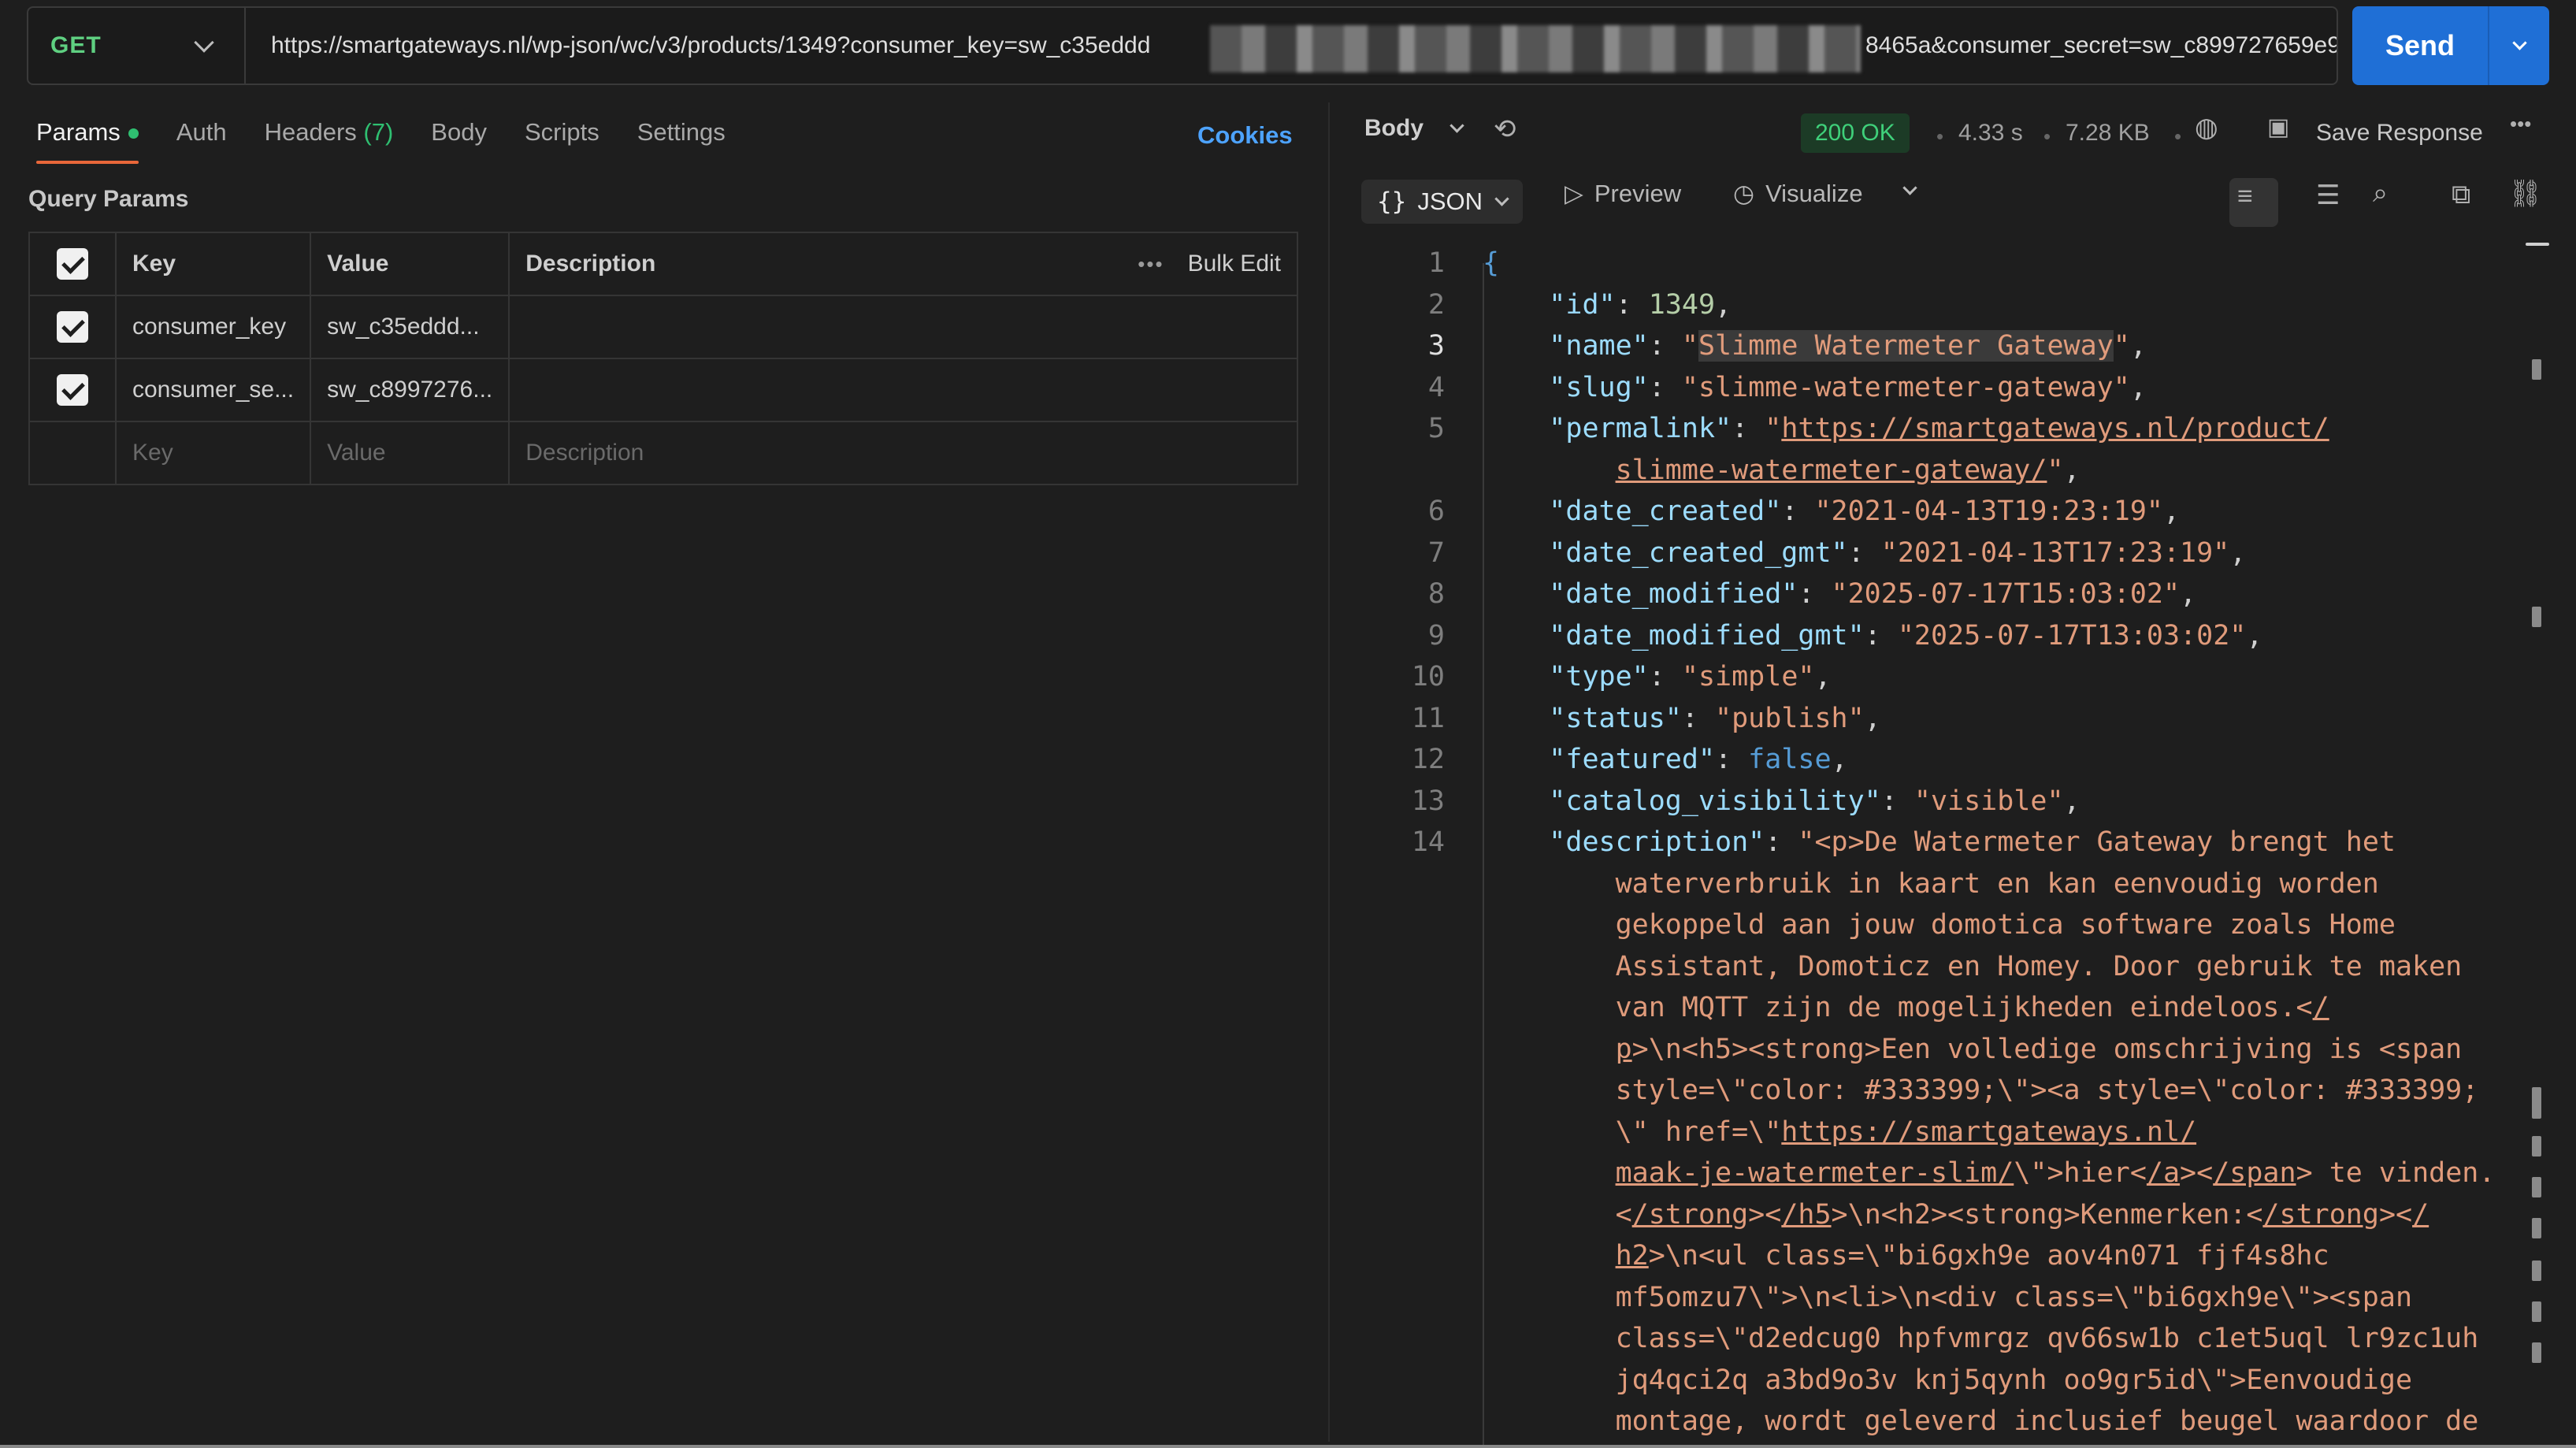 This screenshot has height=1448, width=2576. What do you see at coordinates (1245, 135) in the screenshot?
I see `cookies-link: Cookies` at bounding box center [1245, 135].